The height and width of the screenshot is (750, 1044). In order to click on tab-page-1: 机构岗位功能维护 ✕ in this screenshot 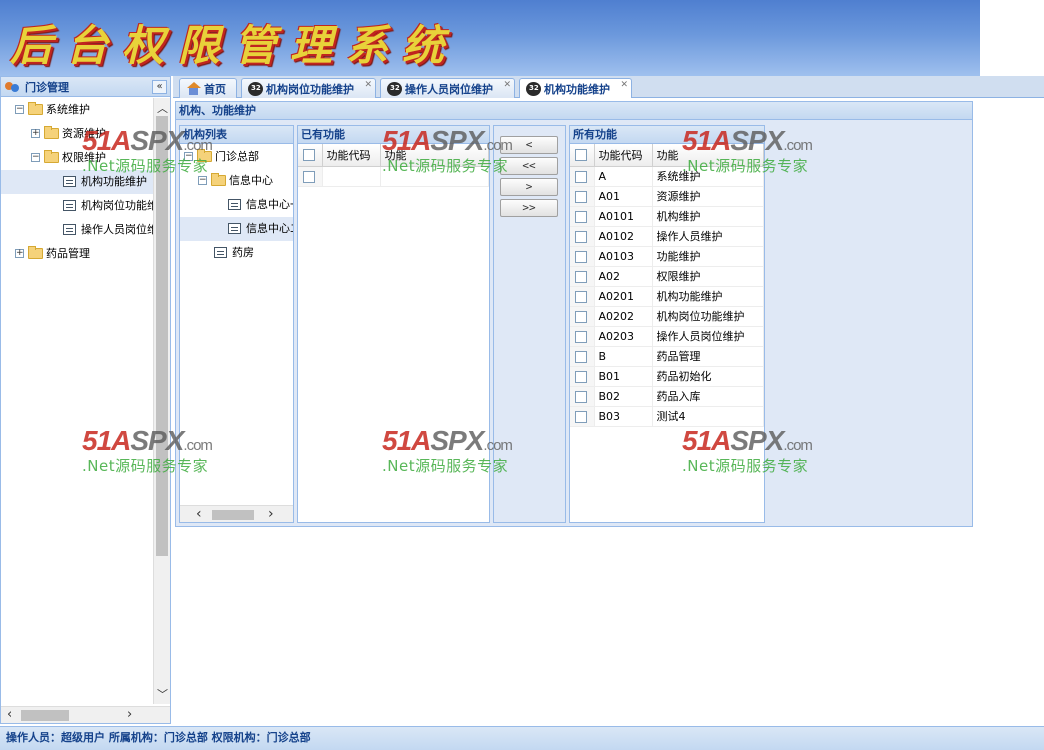, I will do `click(308, 88)`.